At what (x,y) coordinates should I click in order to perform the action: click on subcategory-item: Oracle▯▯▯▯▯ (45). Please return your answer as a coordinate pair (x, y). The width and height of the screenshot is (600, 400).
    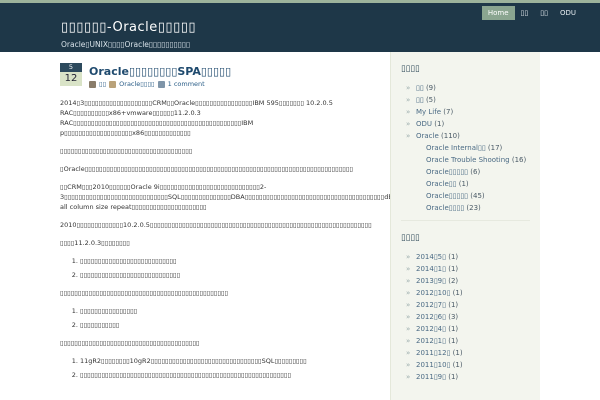
    Looking at the image, I should click on (465, 196).